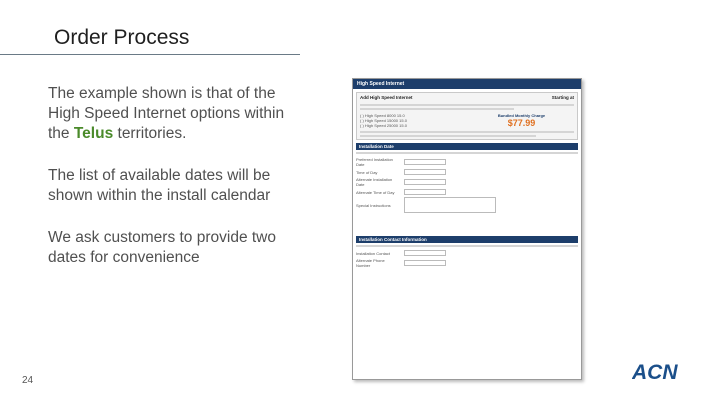 This screenshot has width=720, height=405. What do you see at coordinates (521, 123) in the screenshot?
I see `price-value: $77.99` at bounding box center [521, 123].